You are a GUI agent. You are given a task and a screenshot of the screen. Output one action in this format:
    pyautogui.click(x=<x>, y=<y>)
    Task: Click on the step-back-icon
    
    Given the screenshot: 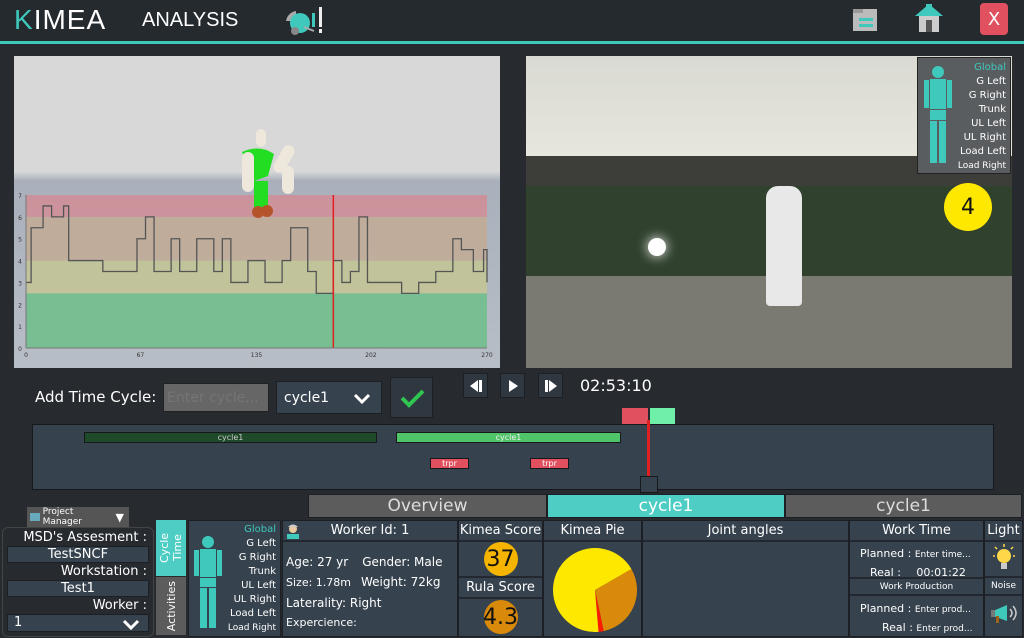 What is the action you would take?
    pyautogui.click(x=475, y=385)
    